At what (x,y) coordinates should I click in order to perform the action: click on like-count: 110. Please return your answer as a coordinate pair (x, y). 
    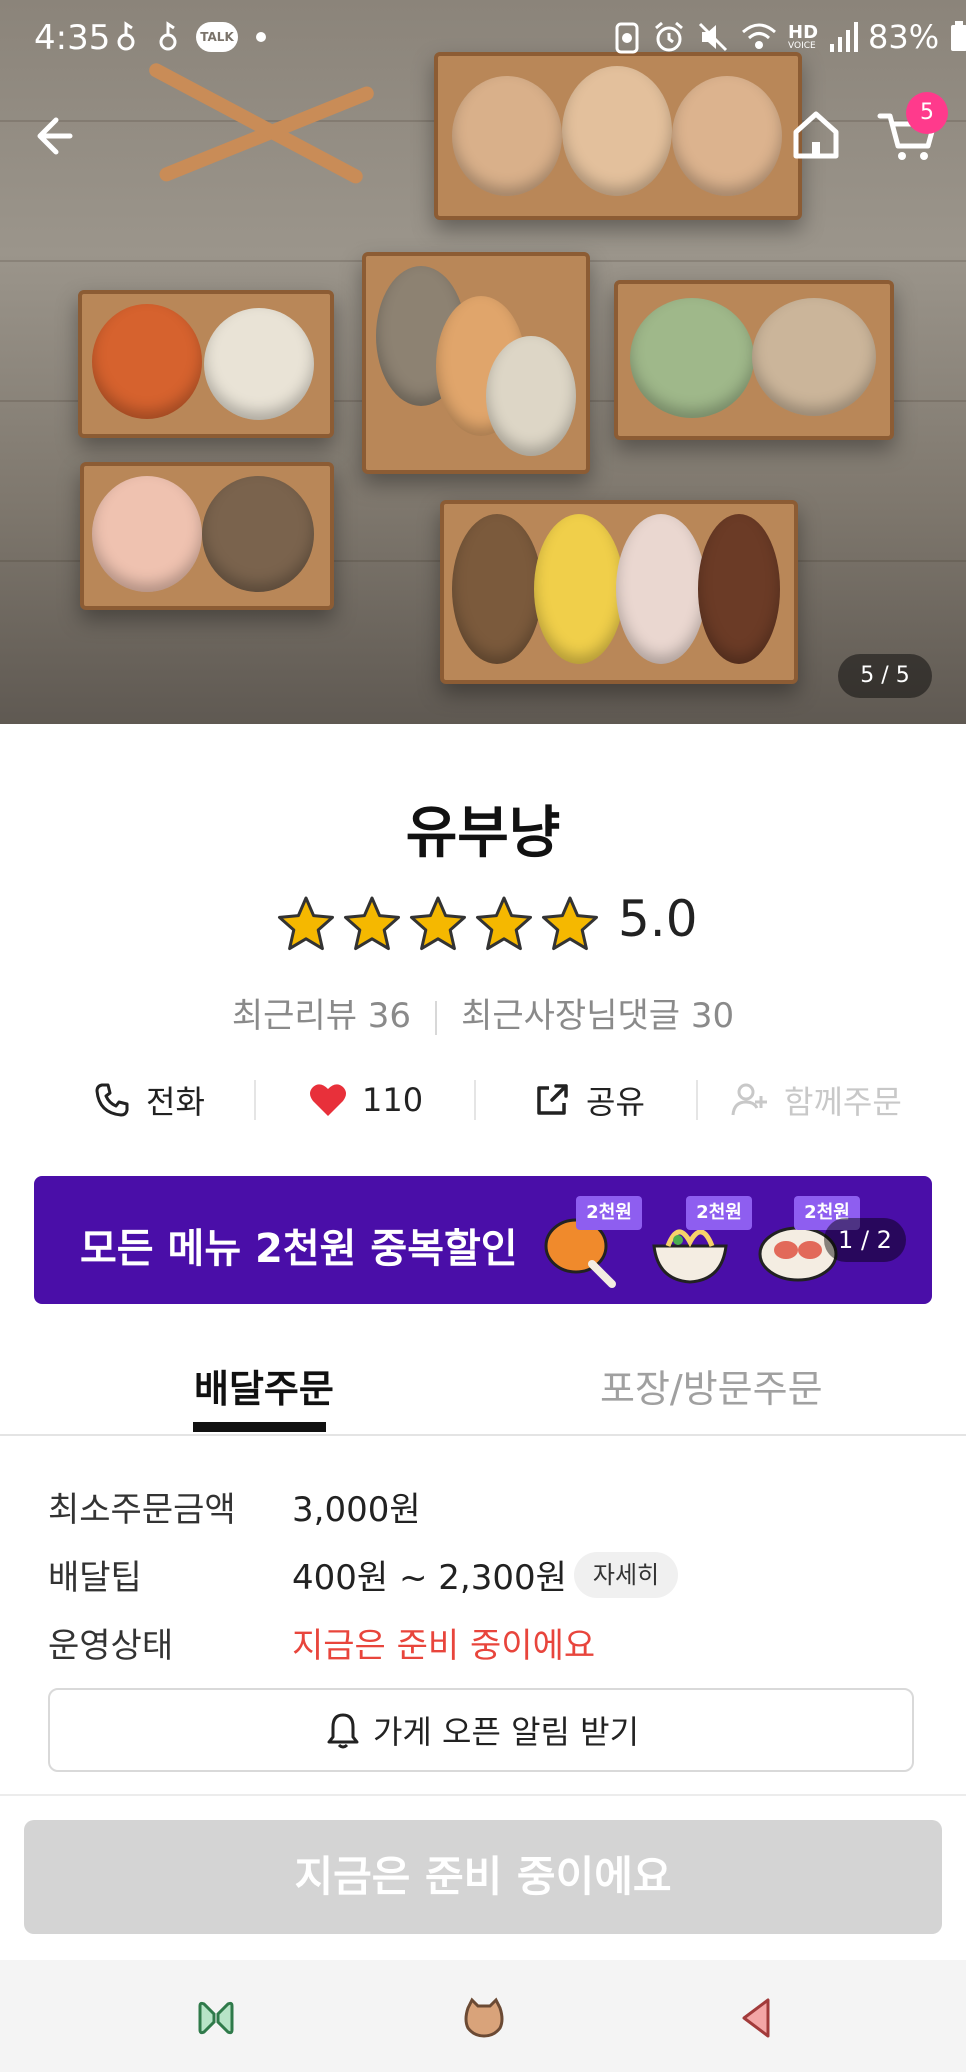
    Looking at the image, I should click on (393, 1100).